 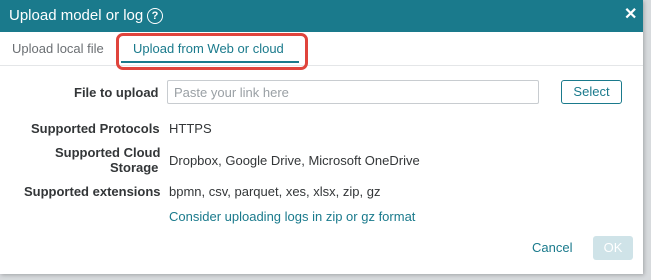 I want to click on annotation-highlight-box, so click(x=212, y=51).